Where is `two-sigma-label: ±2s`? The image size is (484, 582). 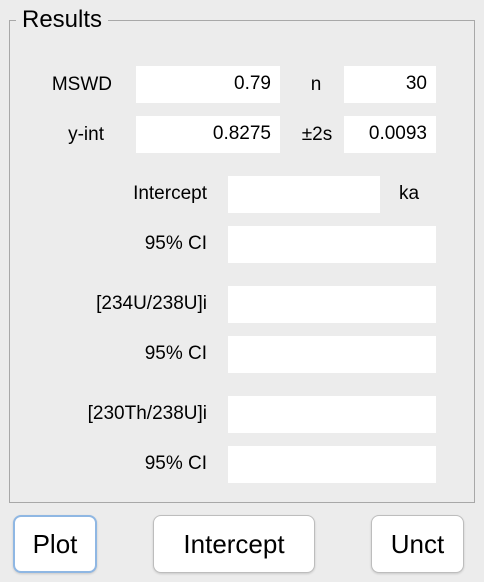
two-sigma-label: ±2s is located at coordinates (317, 134).